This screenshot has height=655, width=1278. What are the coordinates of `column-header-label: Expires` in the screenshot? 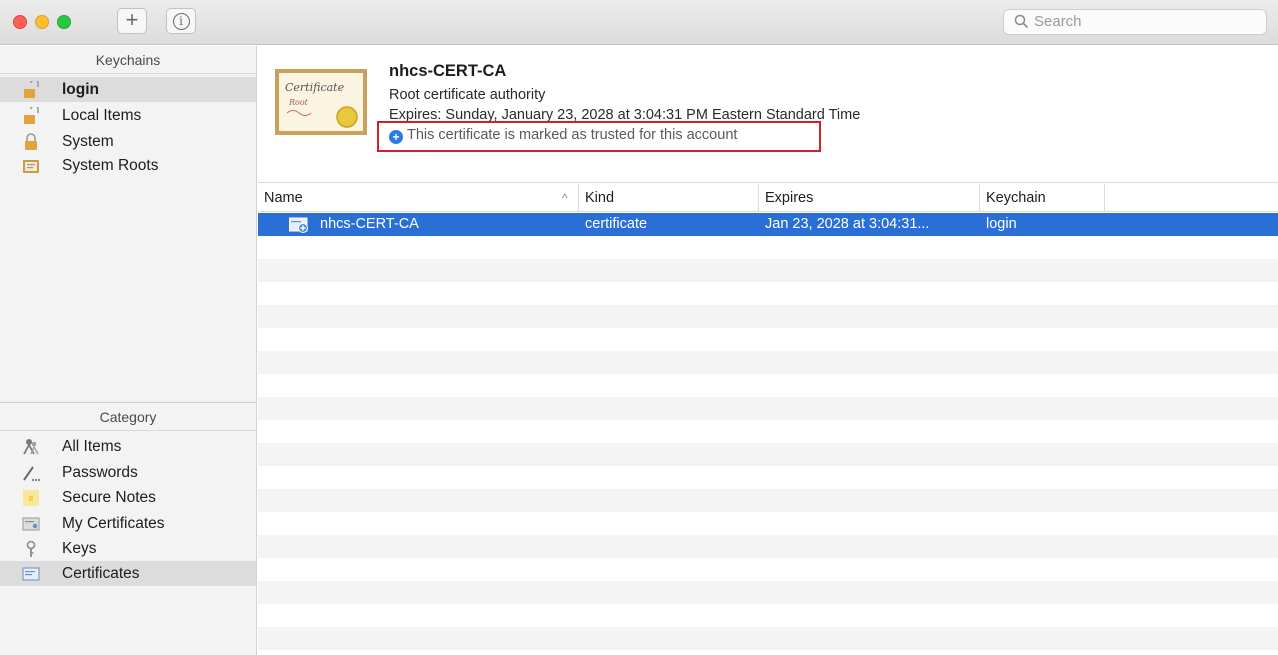 It's located at (789, 198).